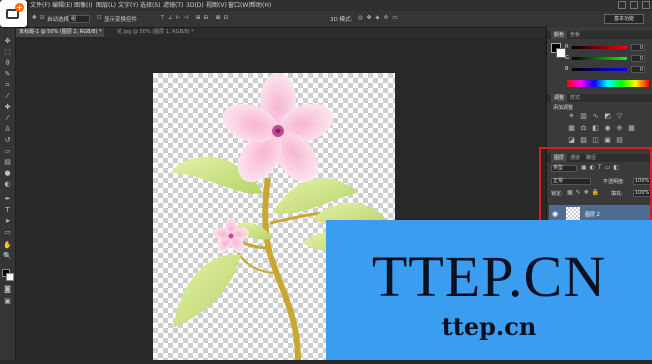  I want to click on levels-icon: ▥, so click(583, 116).